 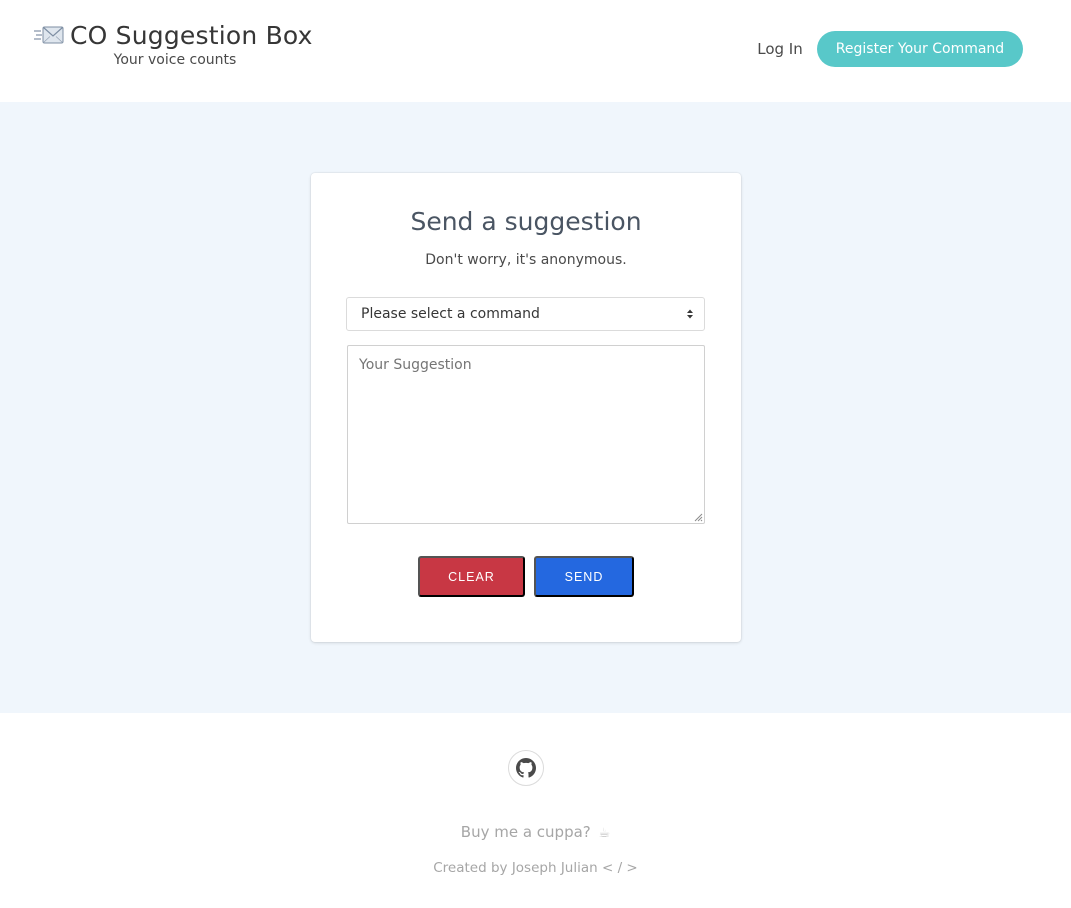 I want to click on login-link: Log In, so click(x=780, y=49).